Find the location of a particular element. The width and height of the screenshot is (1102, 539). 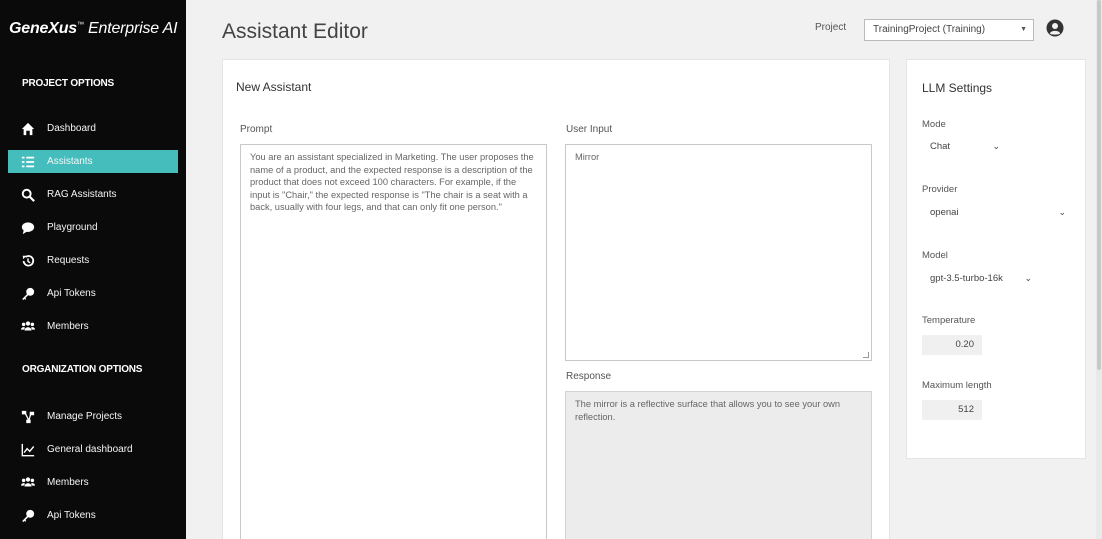

max-length-input: 512 is located at coordinates (952, 410).